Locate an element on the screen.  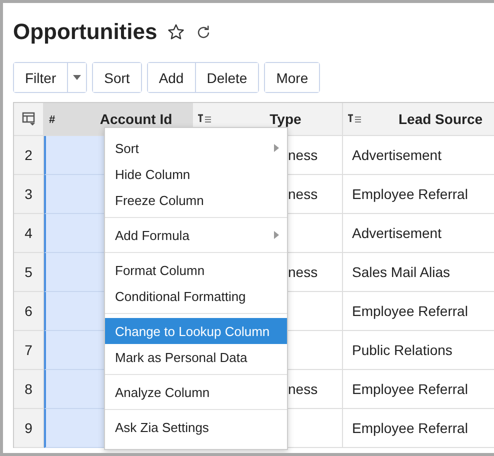
star-icon is located at coordinates (176, 32).